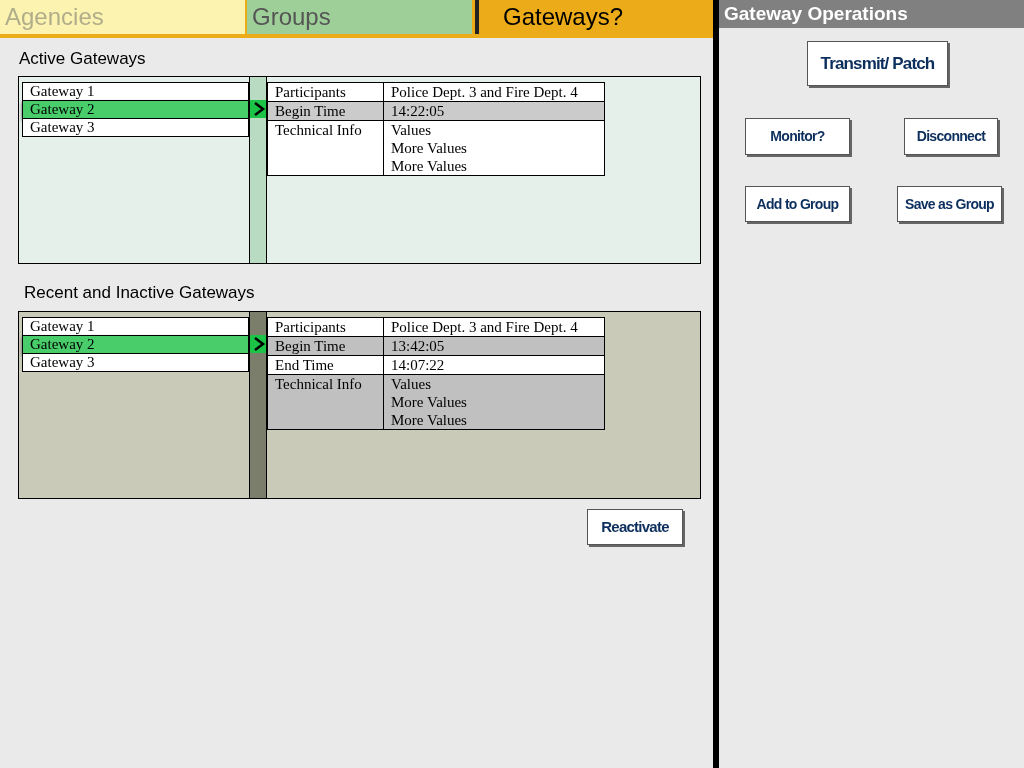  I want to click on detail-value: 13:42:05, so click(418, 346).